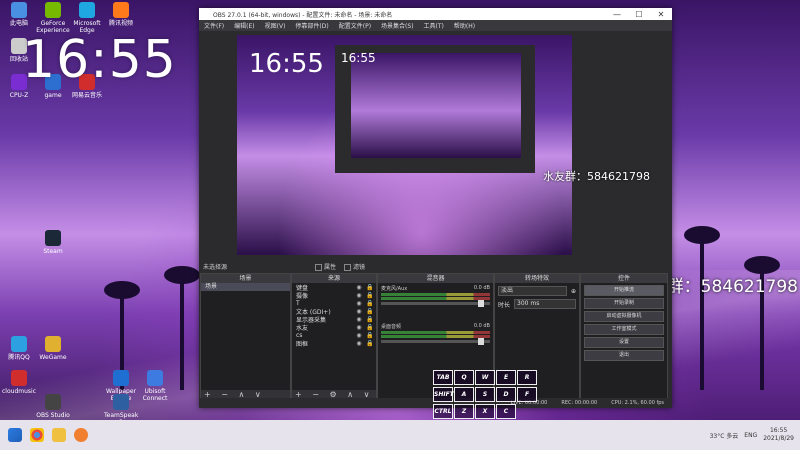 This screenshot has height=450, width=800. Describe the element at coordinates (481, 326) in the screenshot. I see `channel-level: 0.0 dB` at that location.